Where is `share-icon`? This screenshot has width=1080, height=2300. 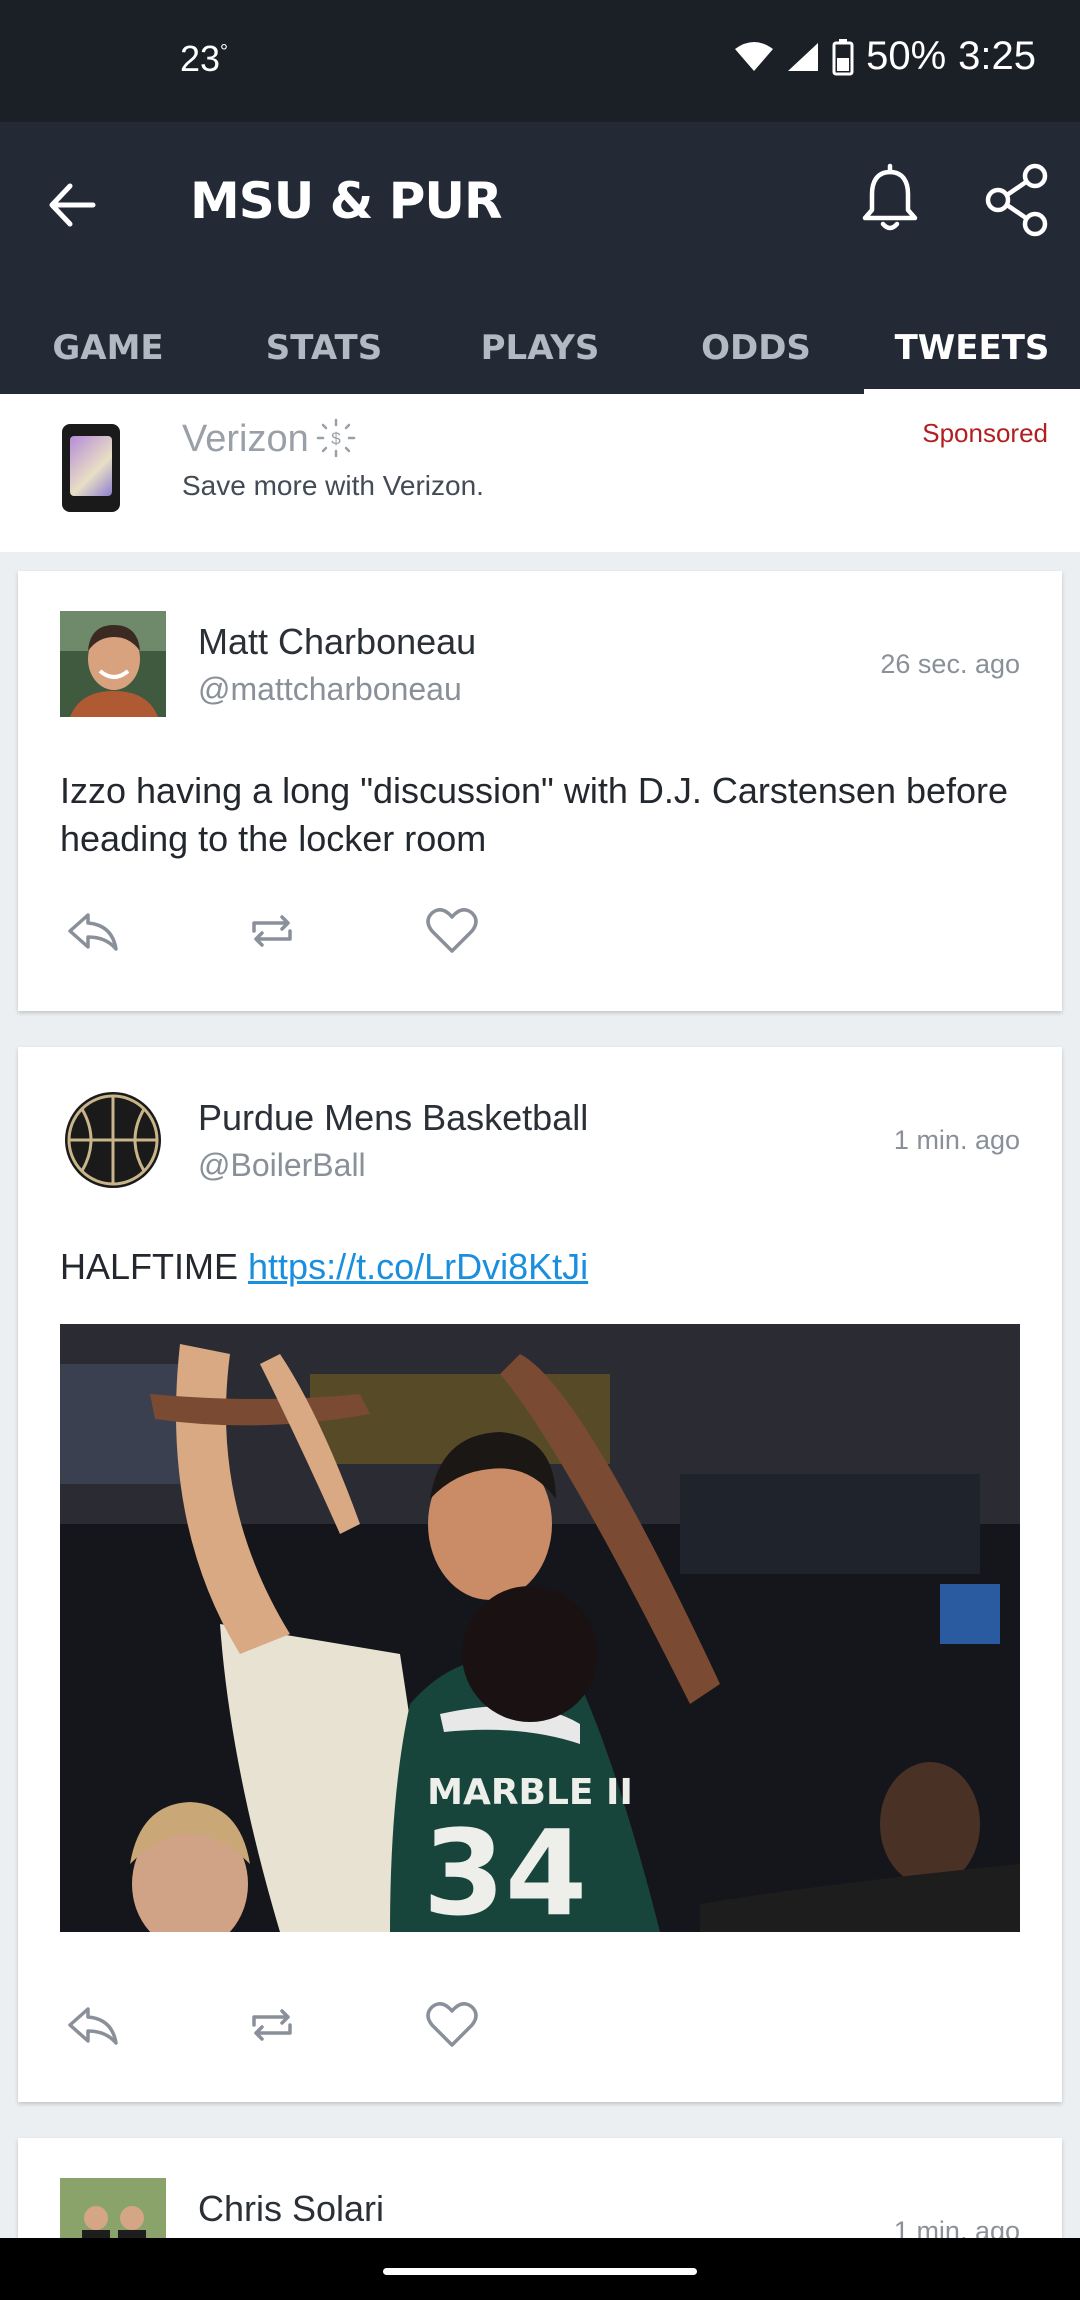 share-icon is located at coordinates (1016, 200).